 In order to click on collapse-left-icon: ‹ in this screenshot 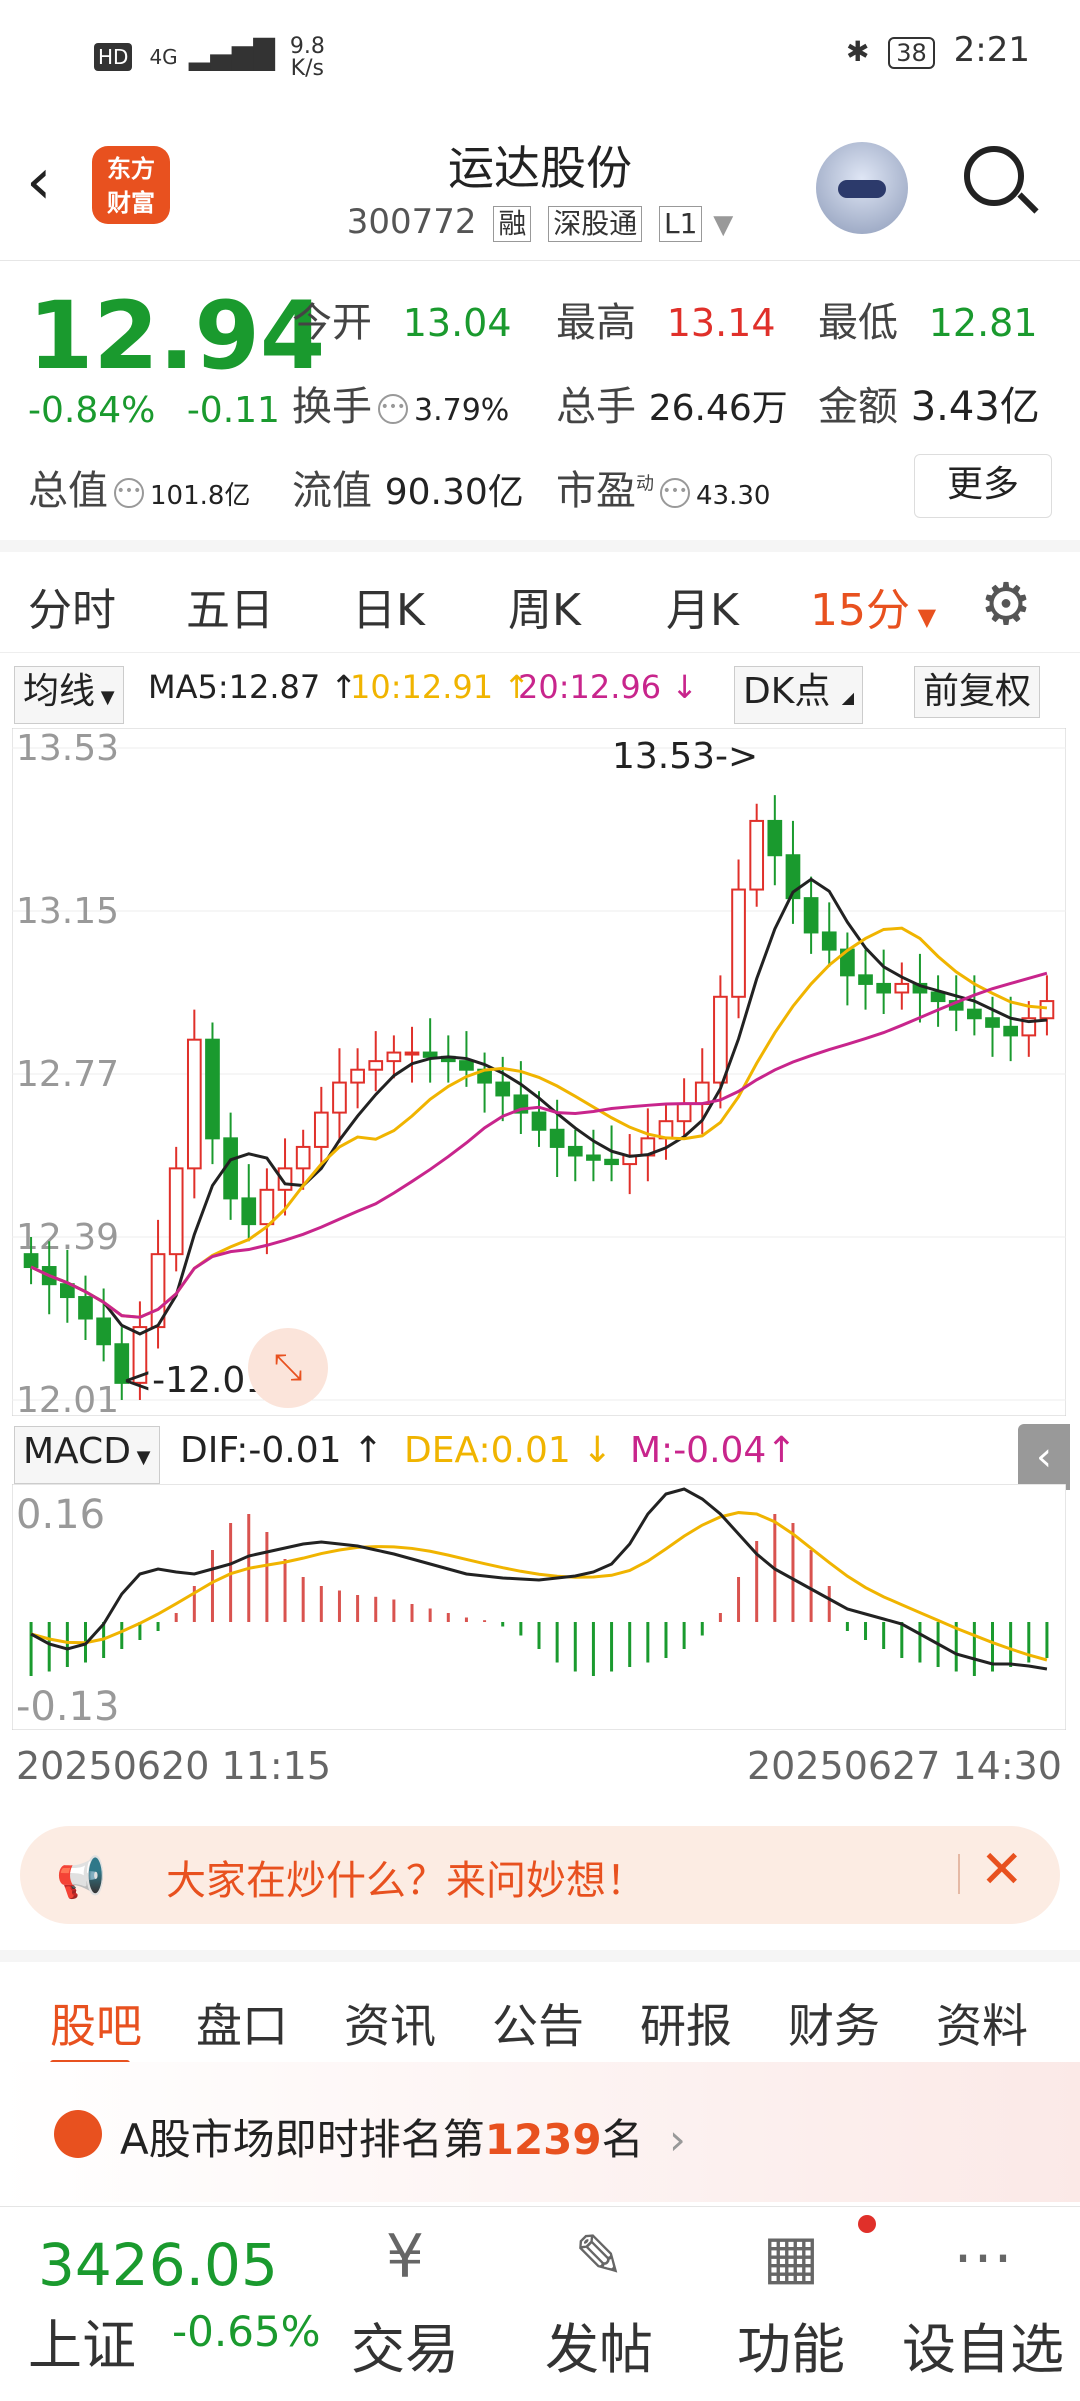, I will do `click(1044, 1457)`.